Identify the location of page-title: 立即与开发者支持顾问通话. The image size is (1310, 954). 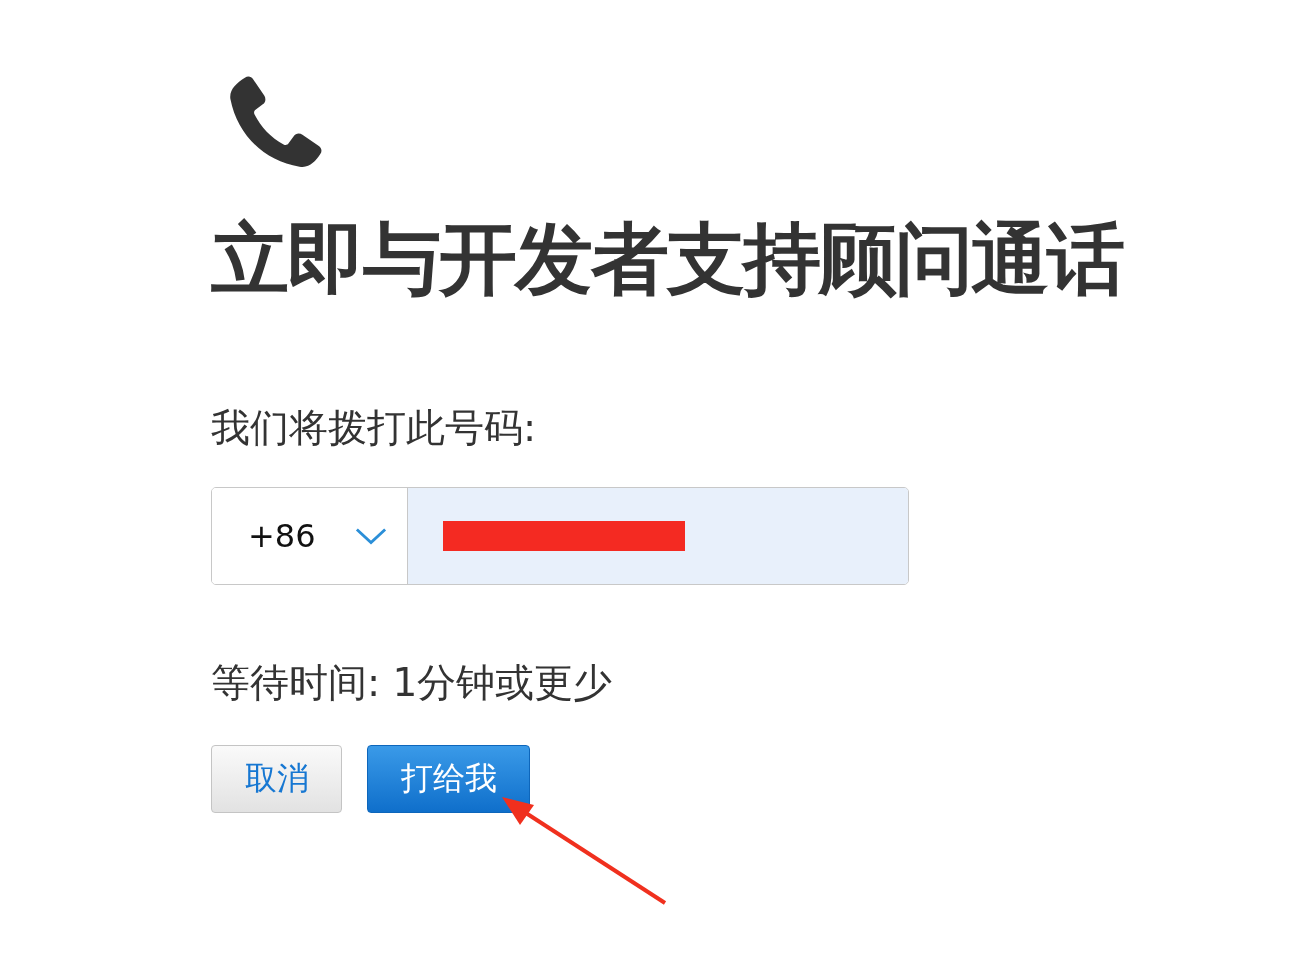
(668, 259).